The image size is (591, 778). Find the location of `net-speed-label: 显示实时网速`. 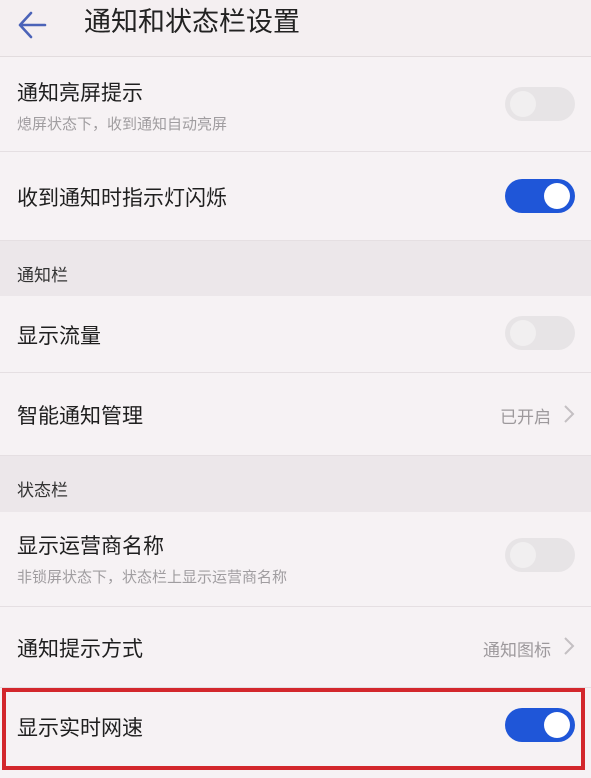

net-speed-label: 显示实时网速 is located at coordinates (80, 728).